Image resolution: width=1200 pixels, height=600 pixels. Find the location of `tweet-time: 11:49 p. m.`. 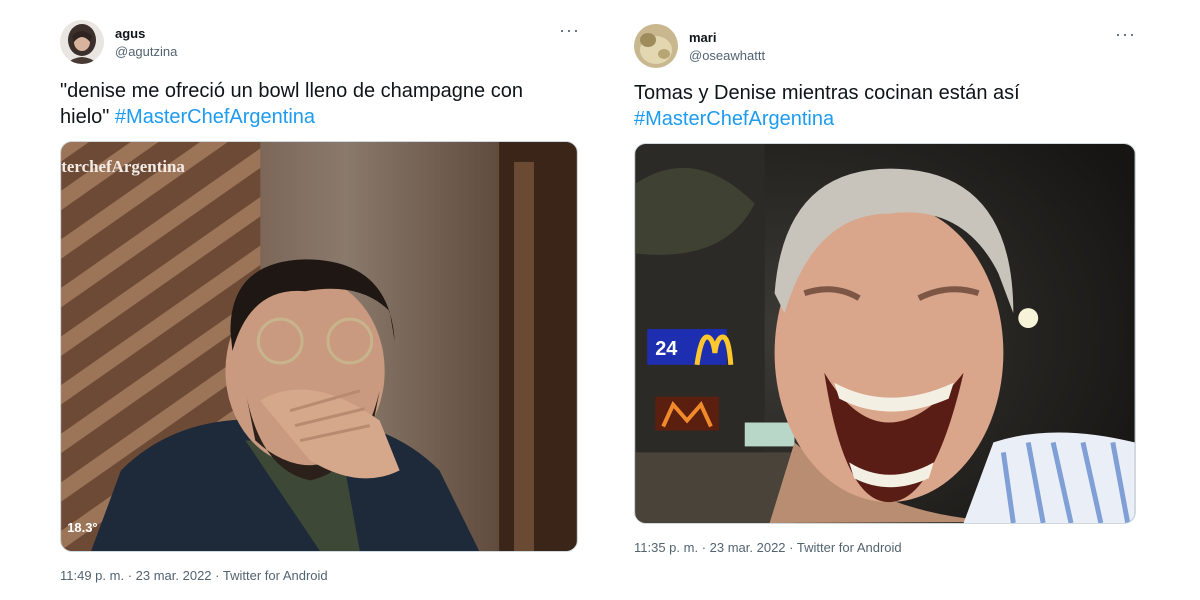

tweet-time: 11:49 p. m. is located at coordinates (92, 575).